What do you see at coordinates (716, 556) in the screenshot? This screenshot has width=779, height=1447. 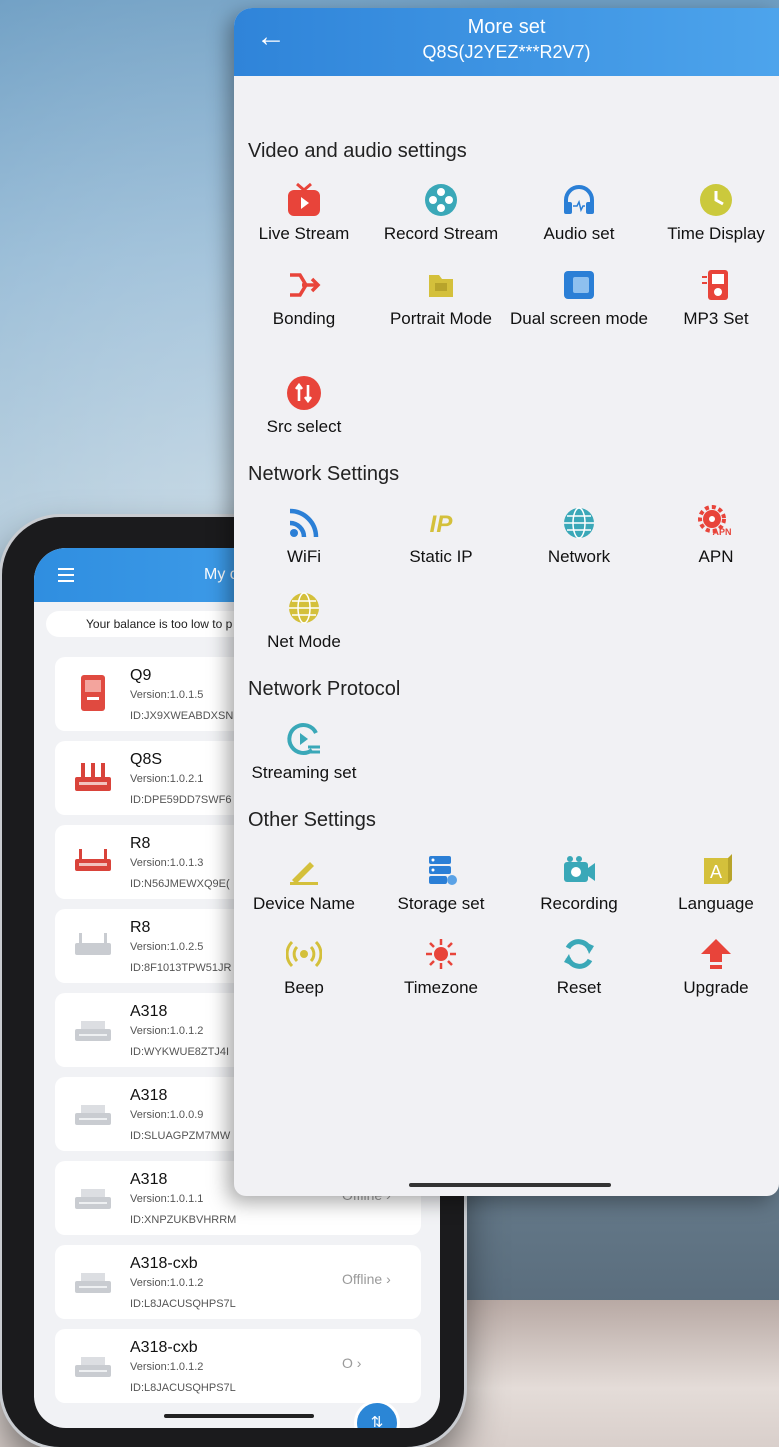 I see `item-label: APN` at bounding box center [716, 556].